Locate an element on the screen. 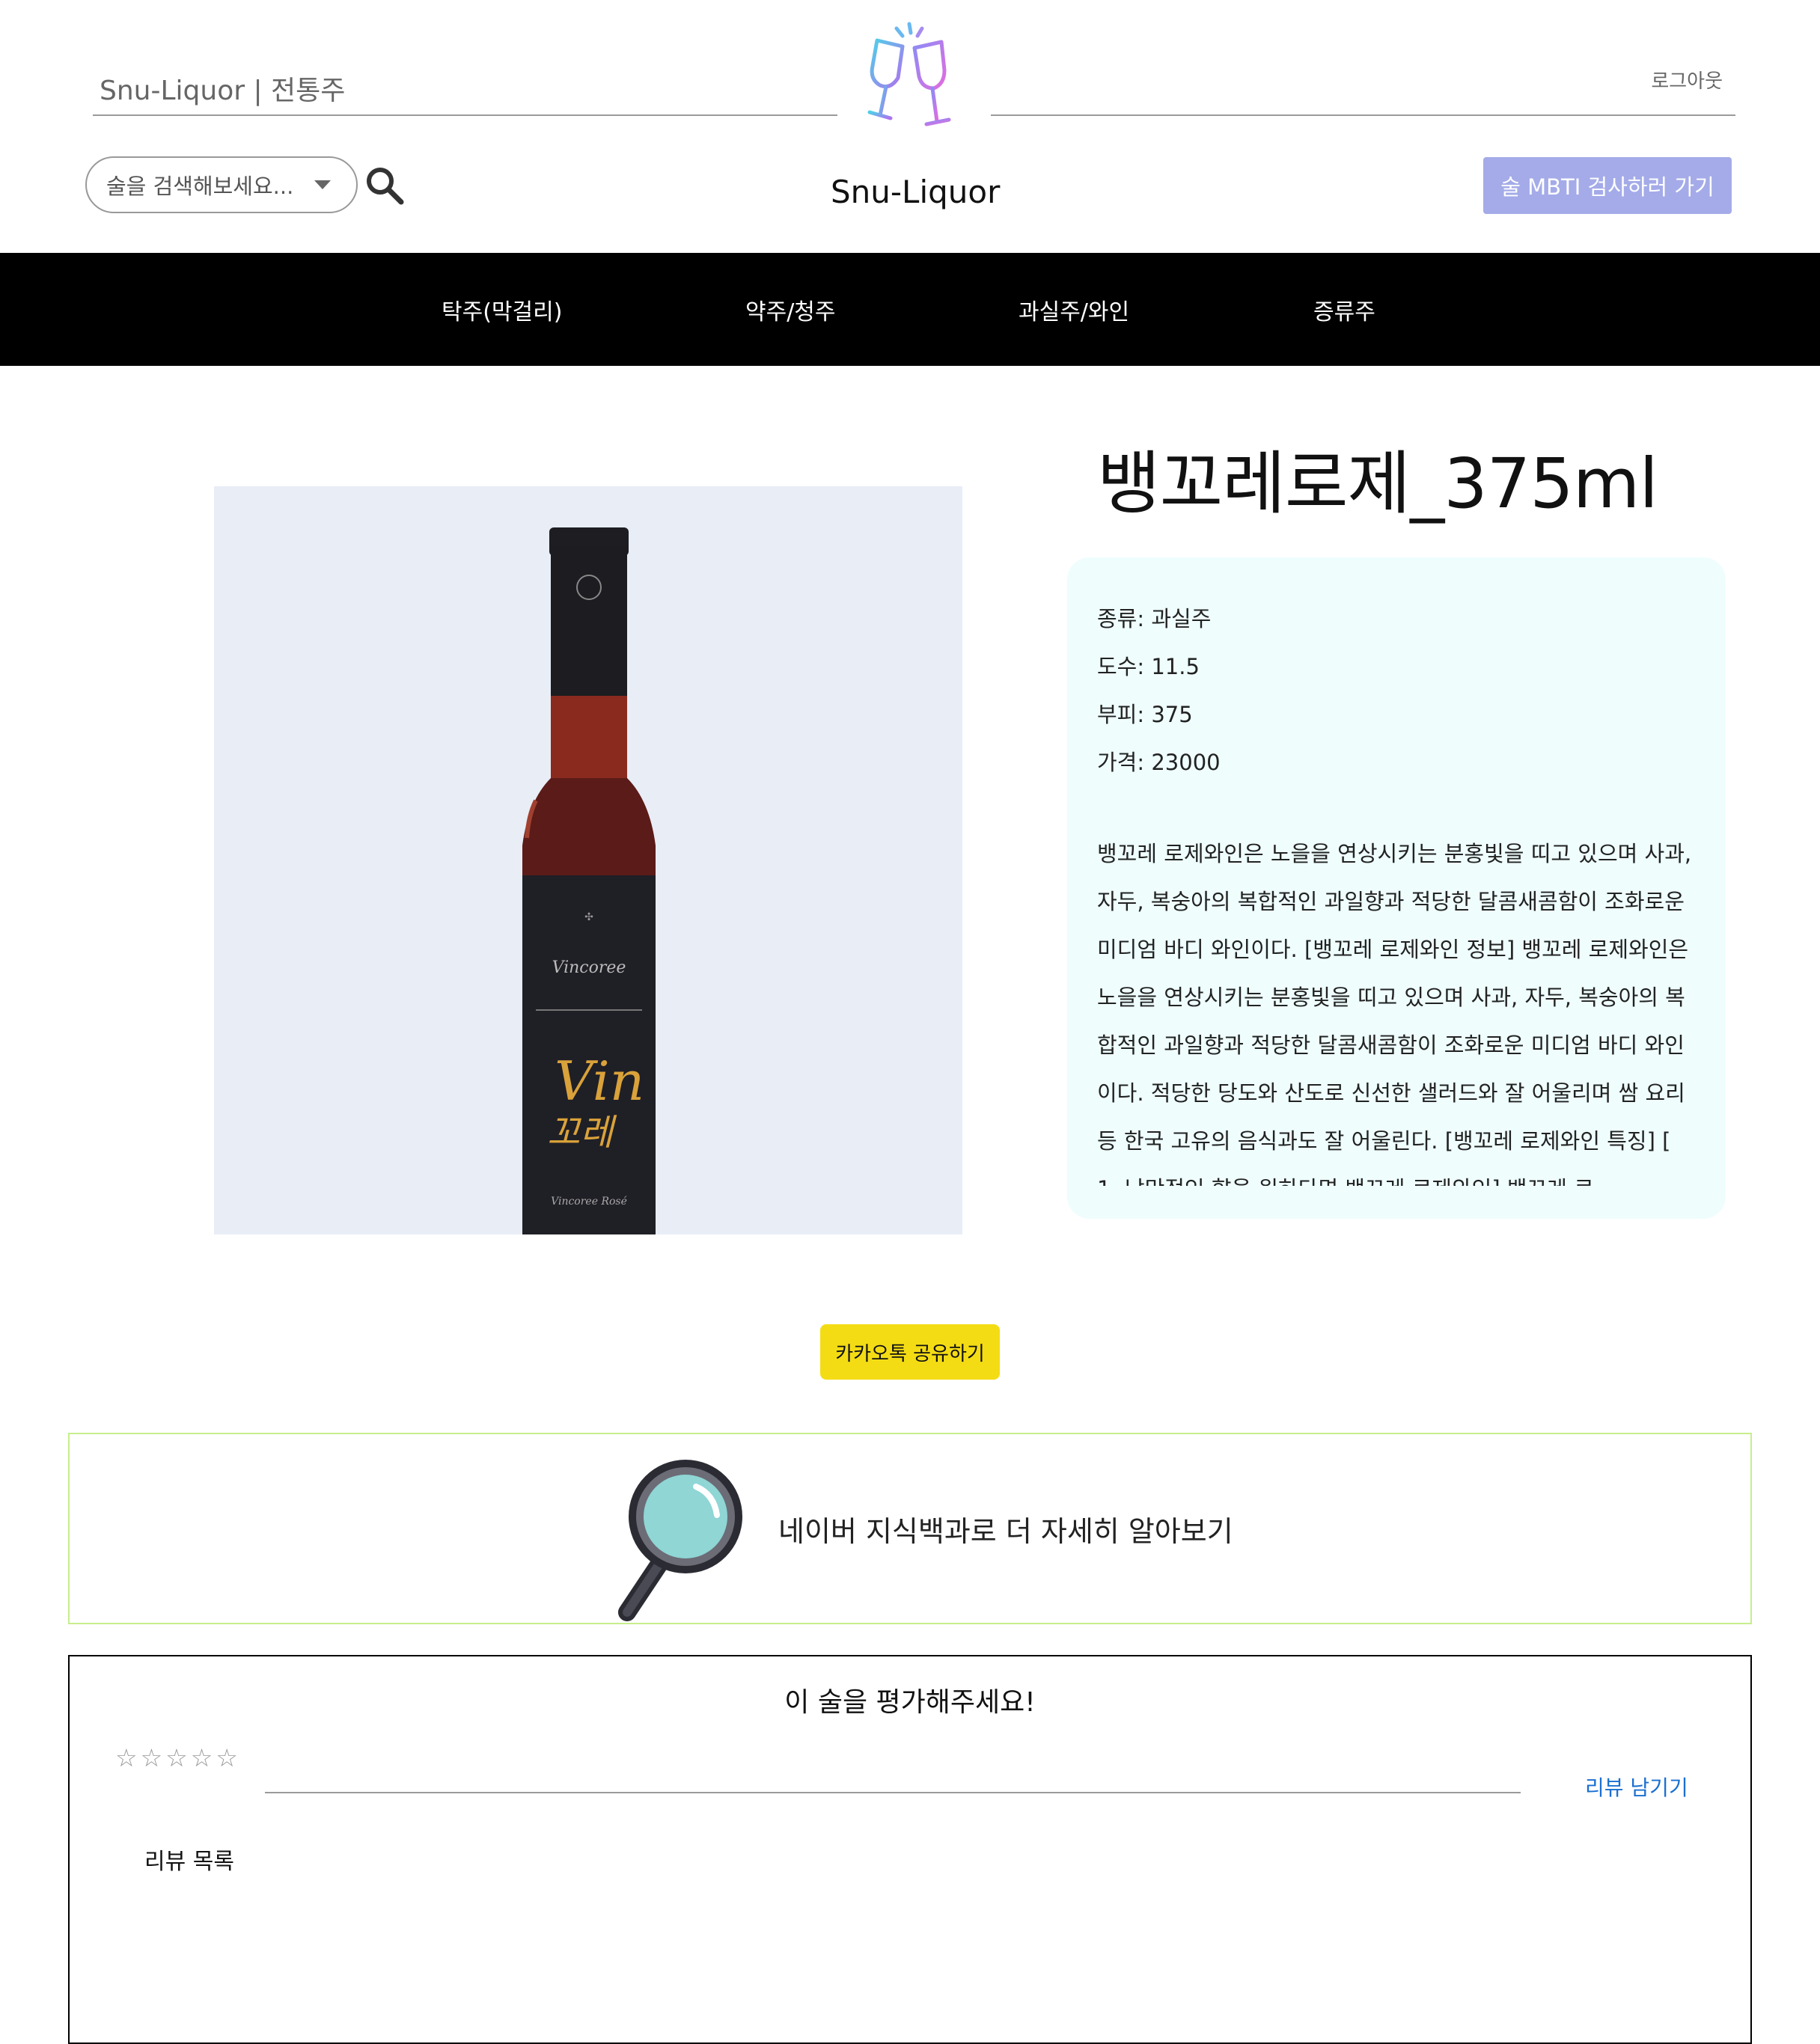 This screenshot has width=1820, height=2044. brand-subtitle: Snu-Liquor | 전통주 is located at coordinates (223, 91).